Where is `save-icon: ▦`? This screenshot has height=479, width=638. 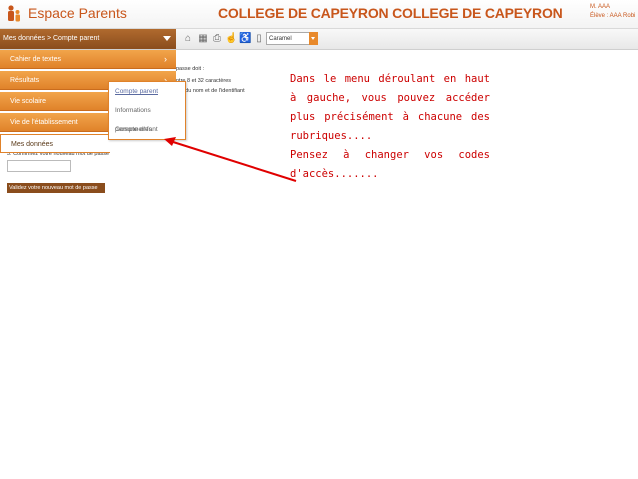
save-icon: ▦ is located at coordinates (203, 38).